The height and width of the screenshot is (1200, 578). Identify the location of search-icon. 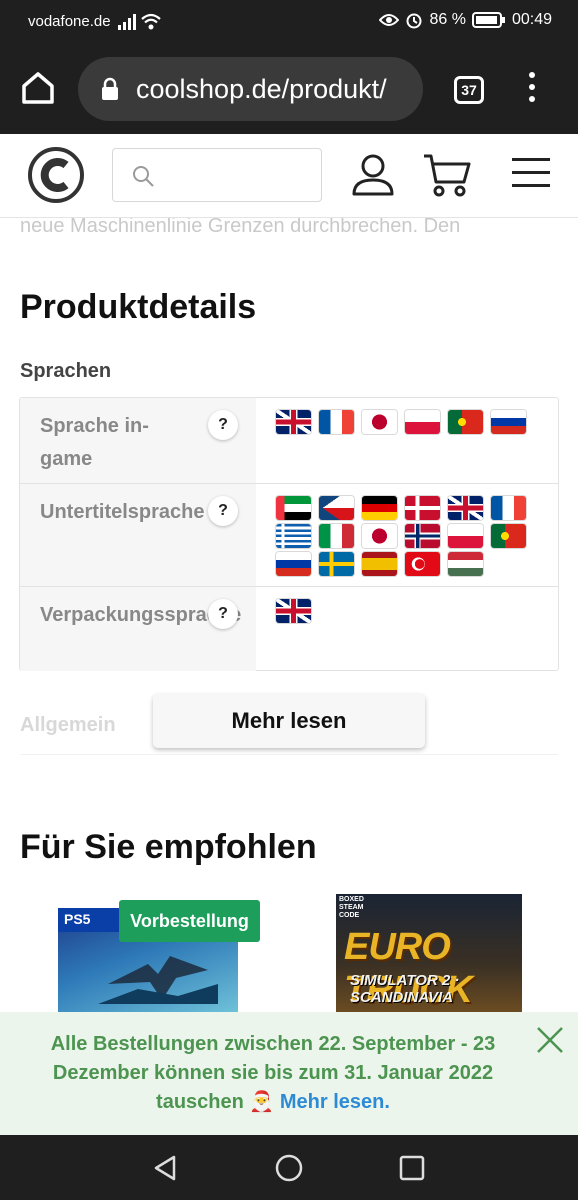
(143, 176).